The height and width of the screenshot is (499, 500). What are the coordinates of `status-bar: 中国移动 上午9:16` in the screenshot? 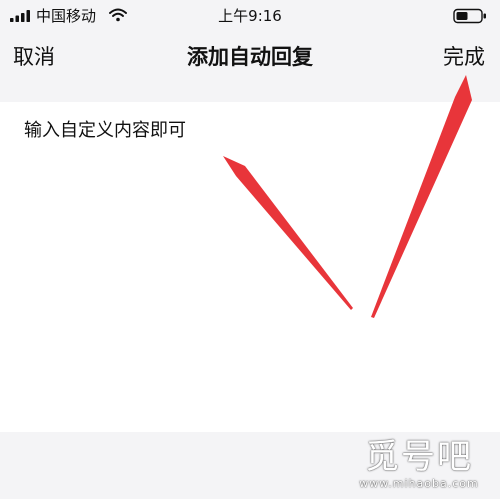 It's located at (250, 16).